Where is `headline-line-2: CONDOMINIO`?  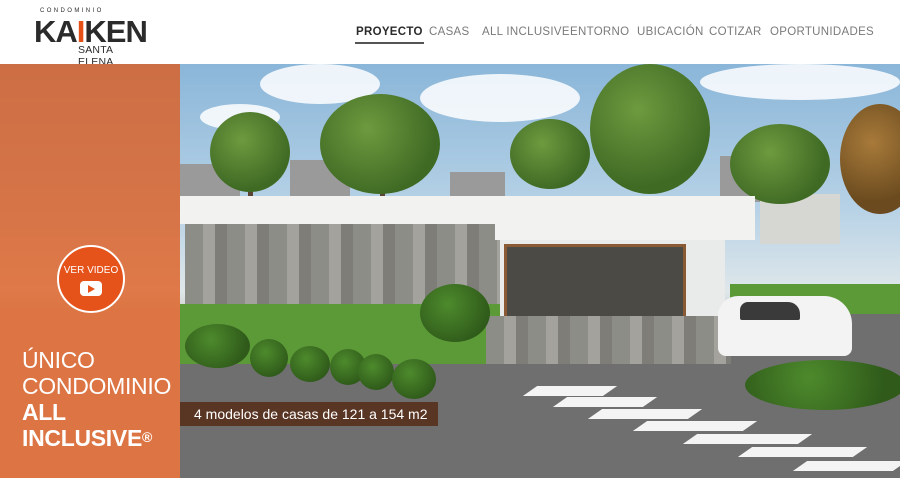
headline-line-2: CONDOMINIO is located at coordinates (97, 386).